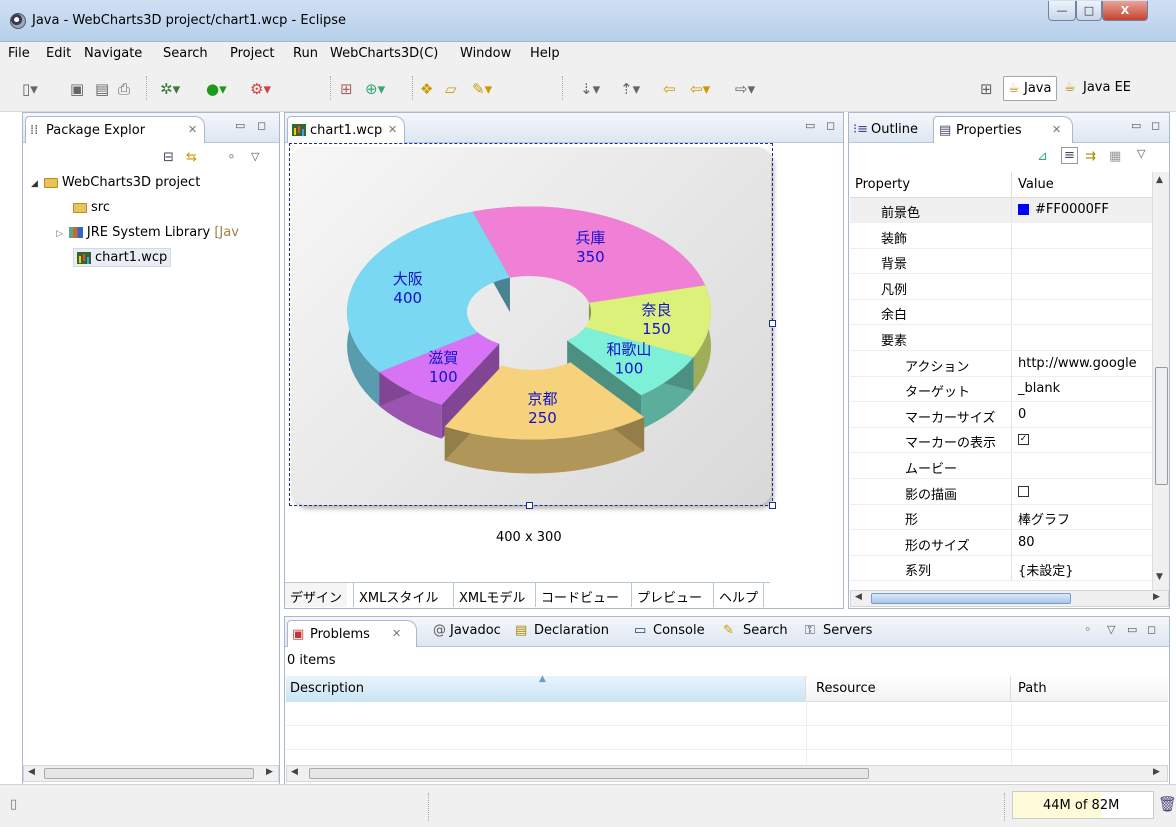 The image size is (1176, 827). Describe the element at coordinates (745, 89) in the screenshot. I see `forward-icon: ⇨▾` at that location.